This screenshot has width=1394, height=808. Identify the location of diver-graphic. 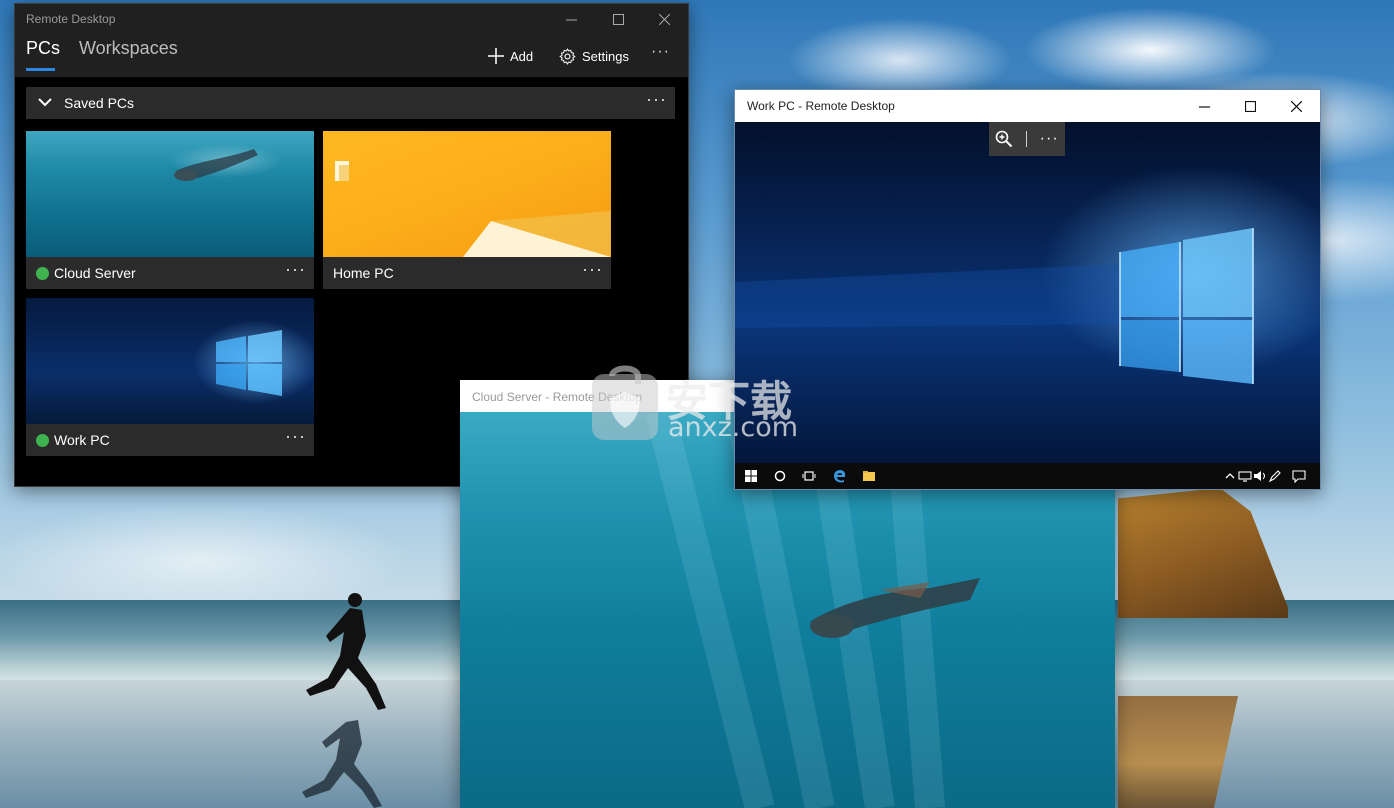
(216, 165).